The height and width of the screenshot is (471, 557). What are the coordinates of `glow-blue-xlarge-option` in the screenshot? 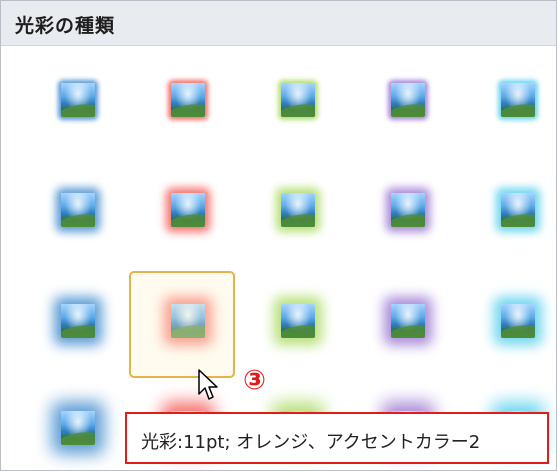 It's located at (78, 428).